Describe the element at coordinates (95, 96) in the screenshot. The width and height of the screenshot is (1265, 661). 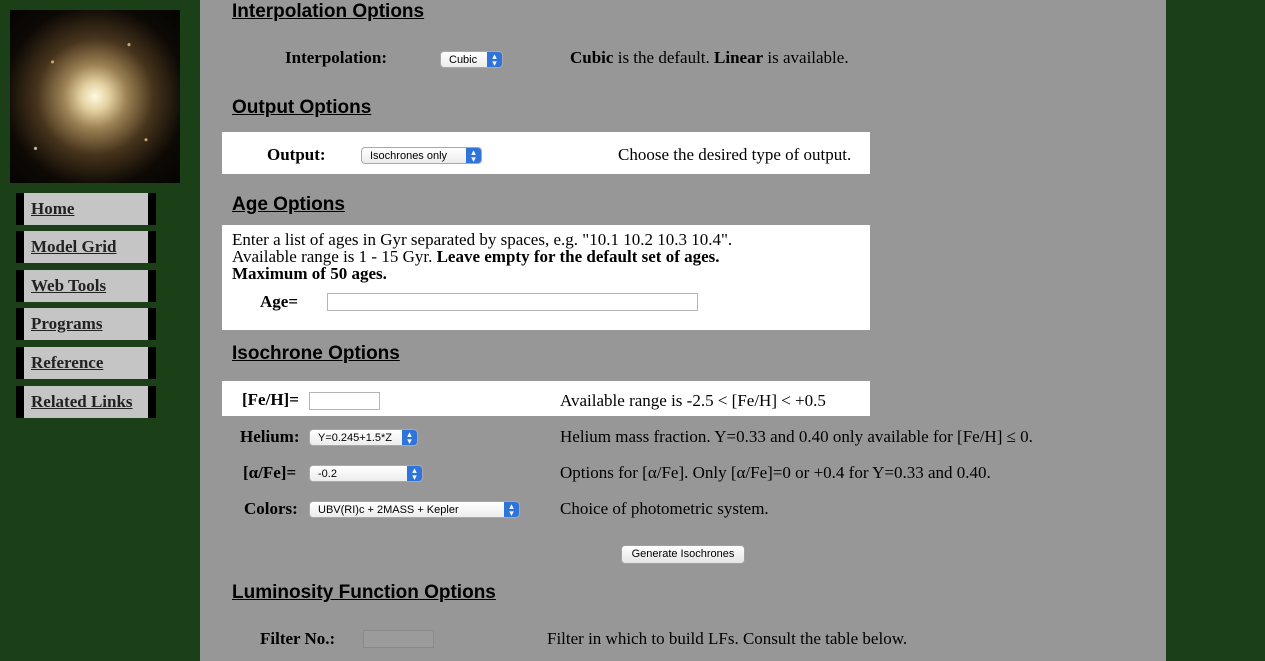
I see `cluster-image` at that location.